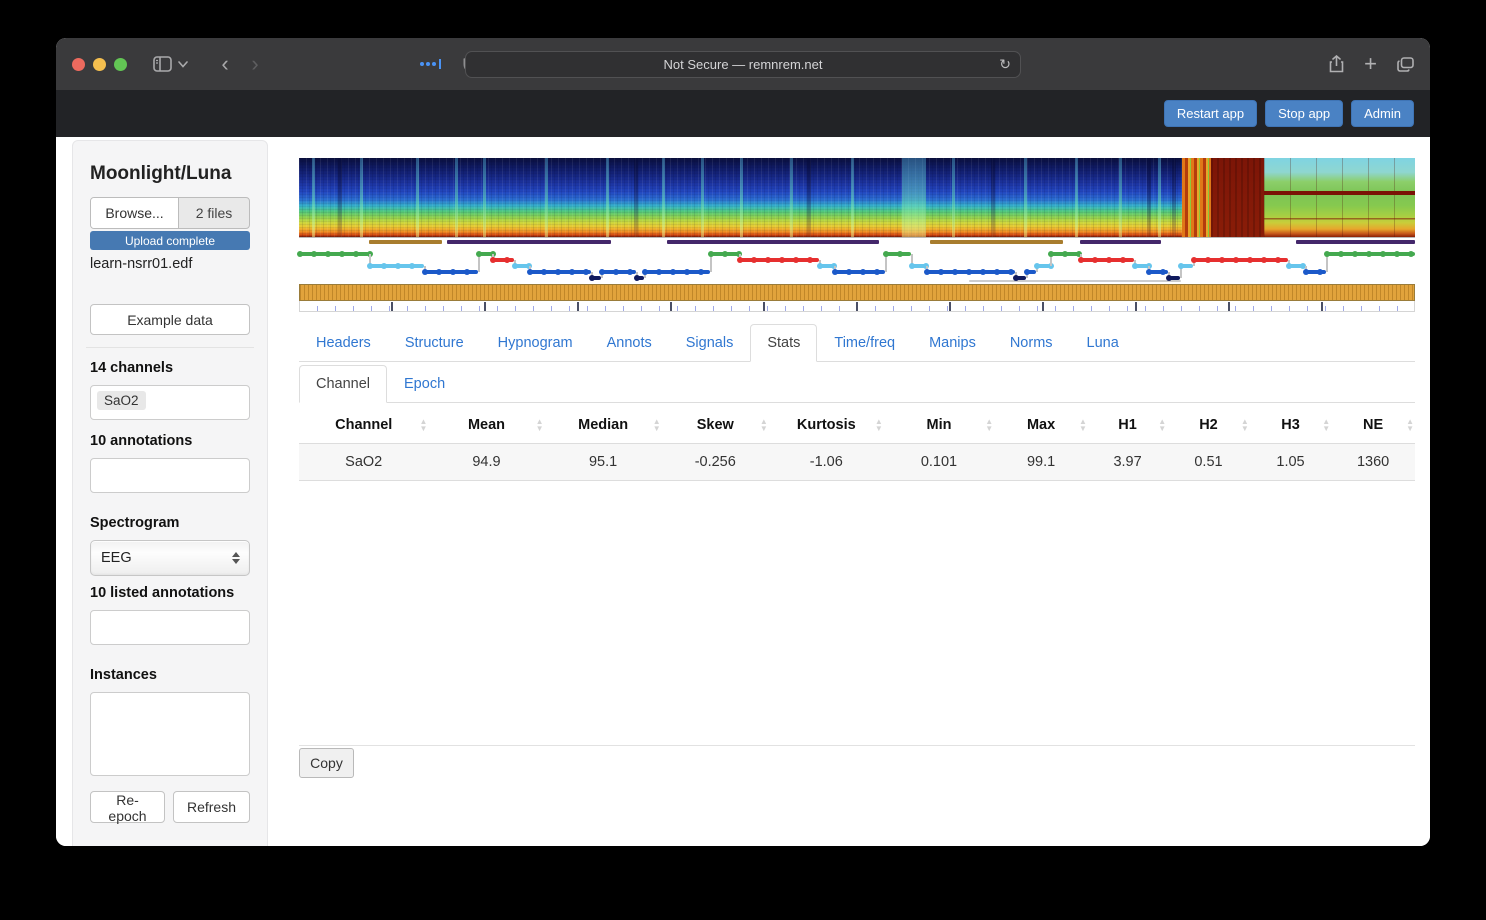  What do you see at coordinates (343, 343) in the screenshot?
I see `tab-headers: Headers` at bounding box center [343, 343].